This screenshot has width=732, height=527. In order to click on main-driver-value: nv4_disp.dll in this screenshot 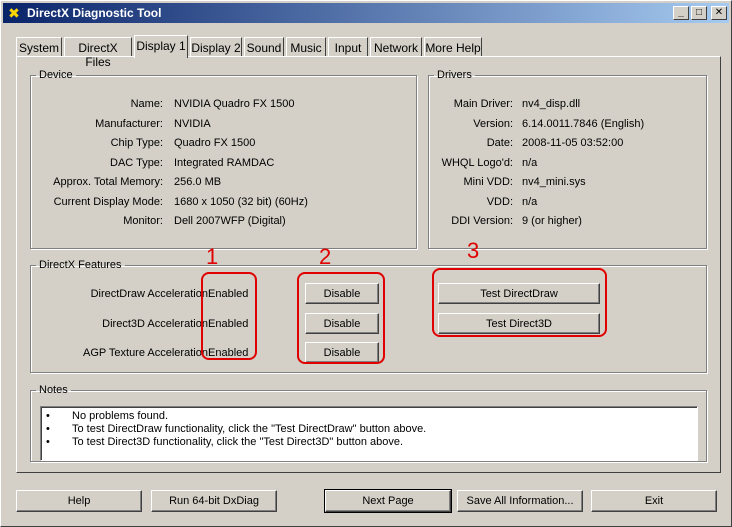, I will do `click(551, 104)`.